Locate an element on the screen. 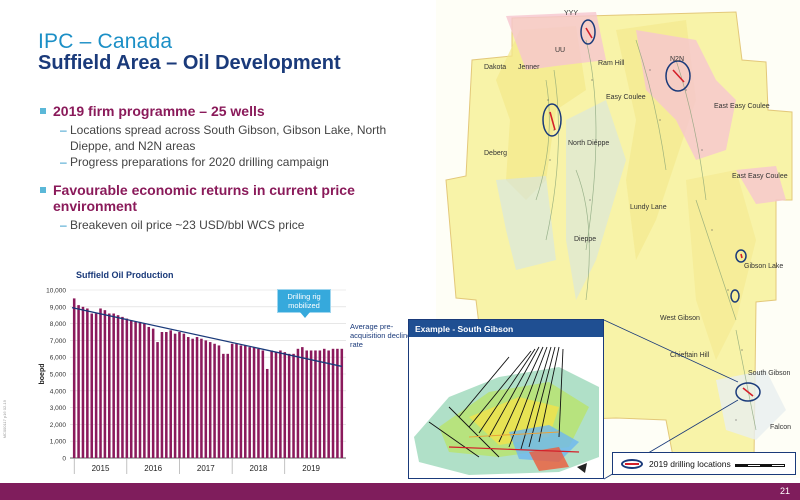  y-tick-label: 0 is located at coordinates (64, 459).